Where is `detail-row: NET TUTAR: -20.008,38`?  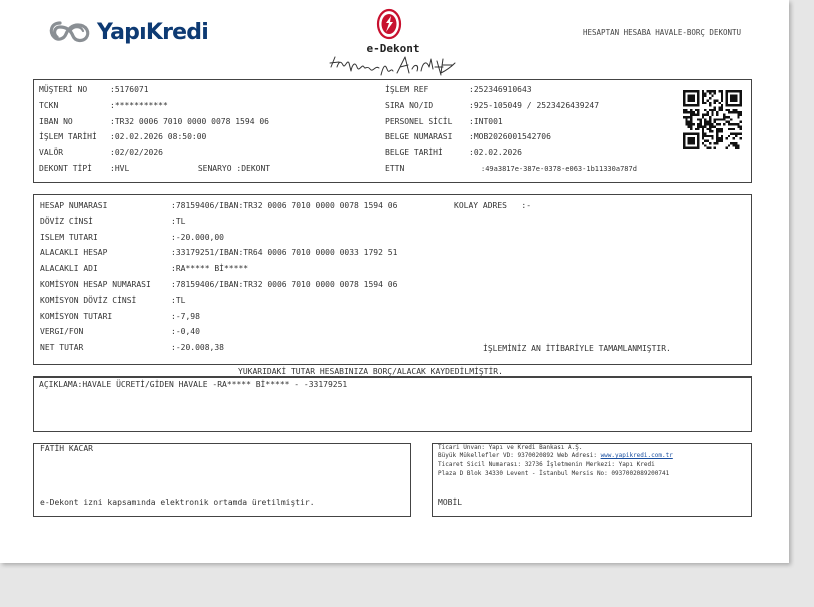
detail-row: NET TUTAR: -20.008,38 is located at coordinates (132, 348).